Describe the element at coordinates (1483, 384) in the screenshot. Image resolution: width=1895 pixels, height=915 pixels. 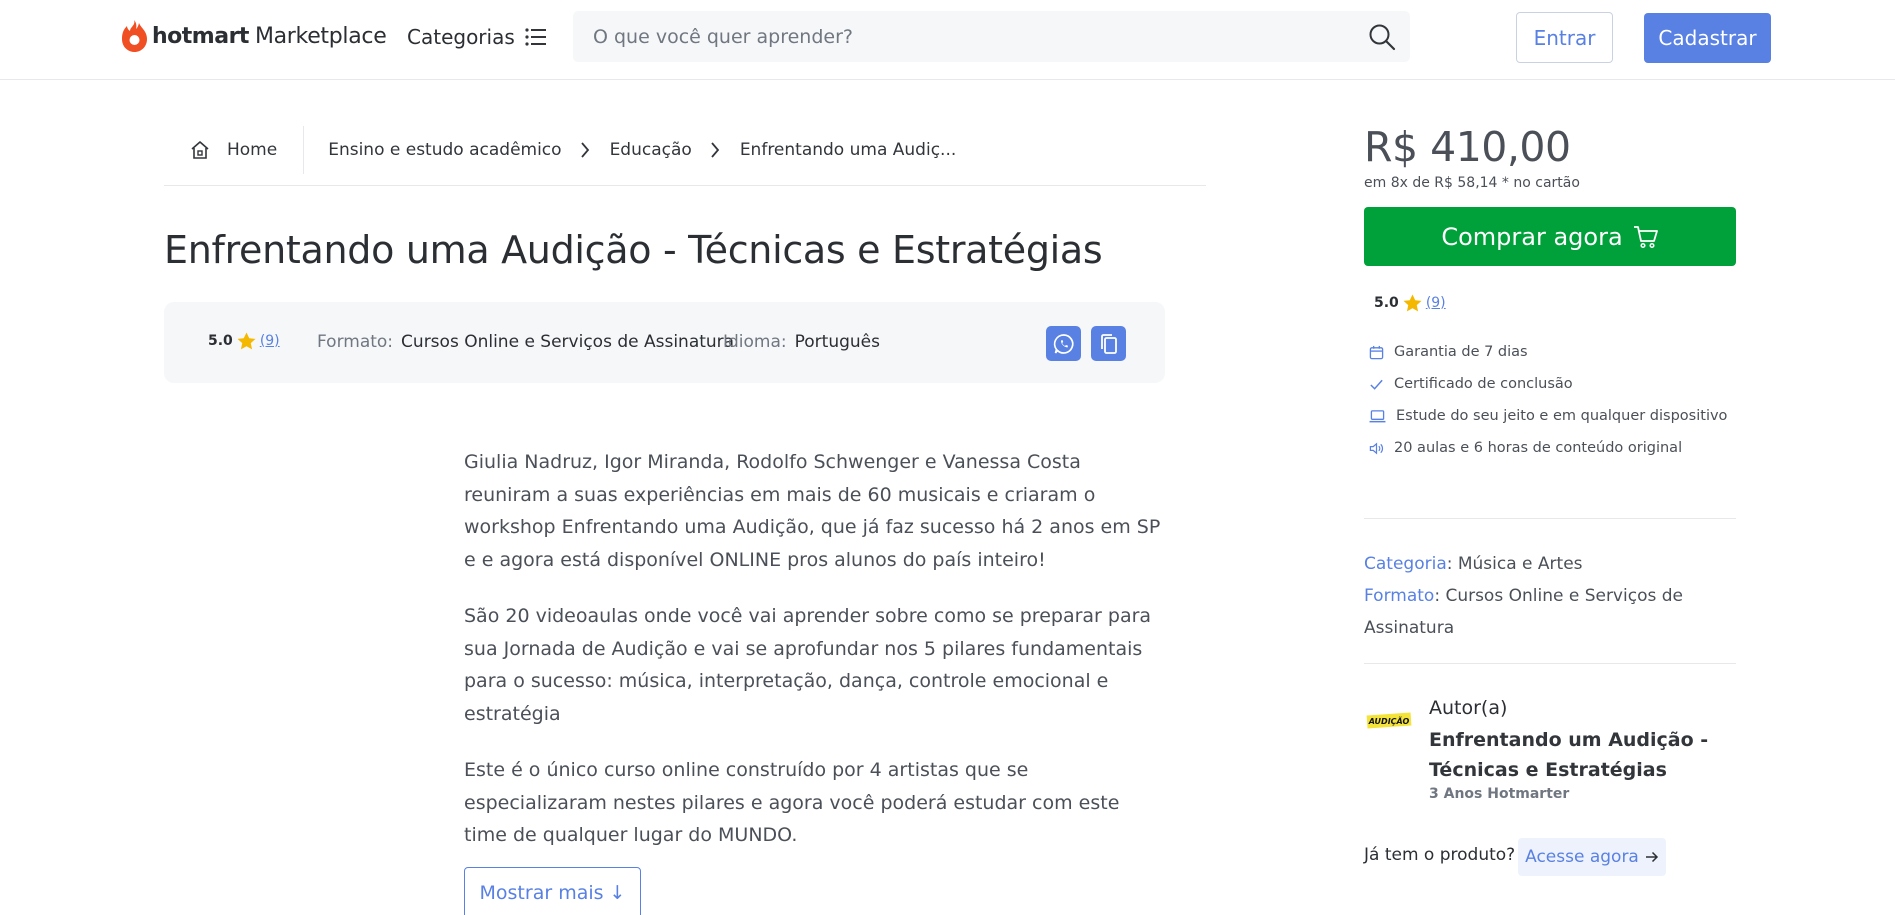
I see `feature-text: Certificado de conclusão` at that location.